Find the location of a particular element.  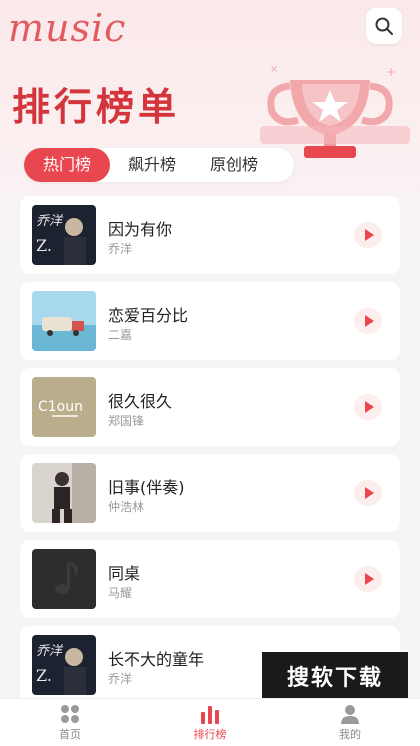

bar-chart-icon is located at coordinates (210, 714).